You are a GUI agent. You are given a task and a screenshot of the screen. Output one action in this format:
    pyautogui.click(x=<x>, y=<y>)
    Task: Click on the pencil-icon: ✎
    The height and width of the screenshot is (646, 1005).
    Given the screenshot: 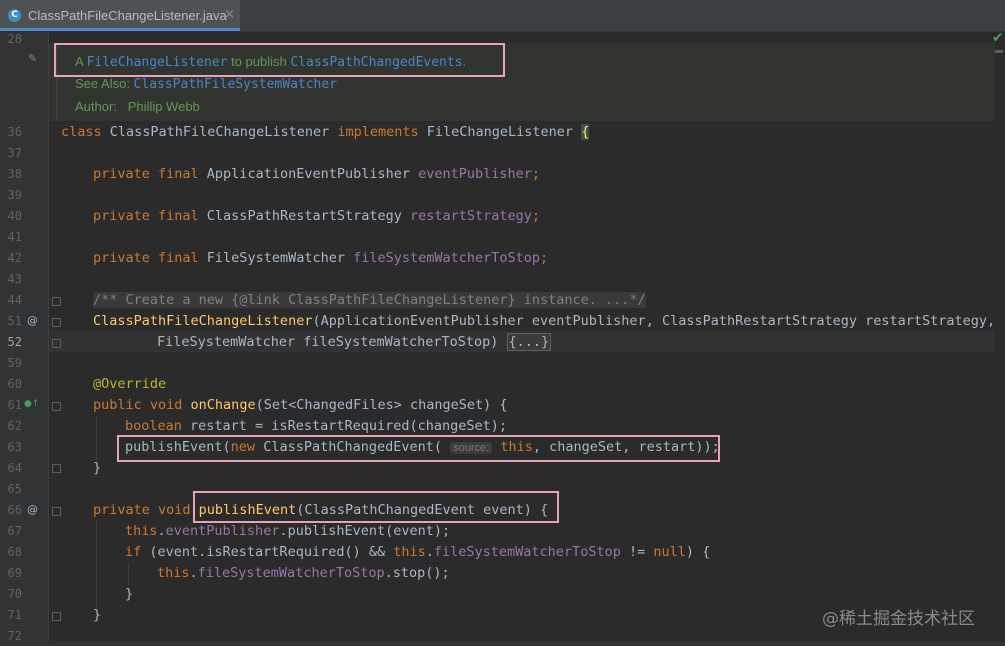 What is the action you would take?
    pyautogui.click(x=32, y=58)
    